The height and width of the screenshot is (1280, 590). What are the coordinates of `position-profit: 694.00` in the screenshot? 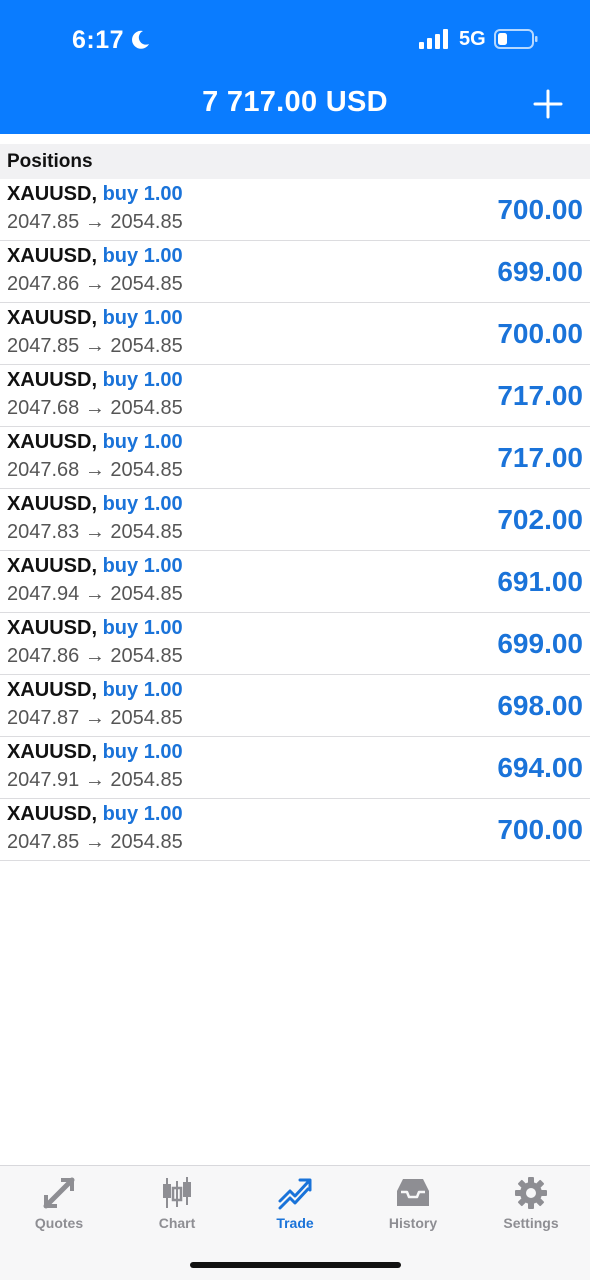 It's located at (540, 767).